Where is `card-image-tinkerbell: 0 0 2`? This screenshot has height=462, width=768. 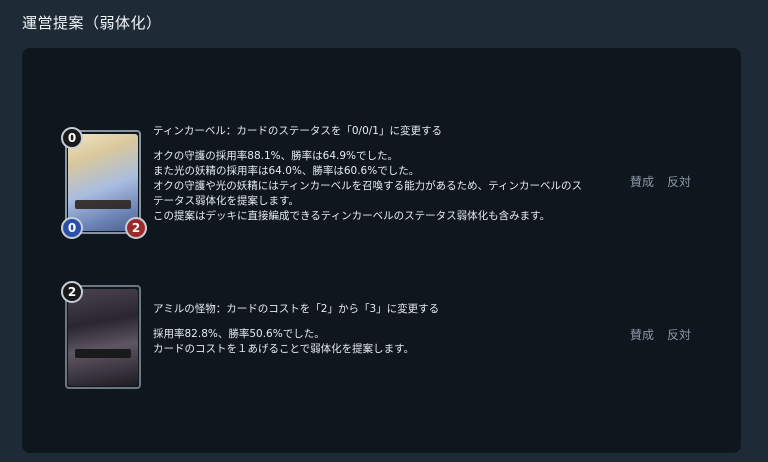
card-image-tinkerbell: 0 0 2 is located at coordinates (104, 183).